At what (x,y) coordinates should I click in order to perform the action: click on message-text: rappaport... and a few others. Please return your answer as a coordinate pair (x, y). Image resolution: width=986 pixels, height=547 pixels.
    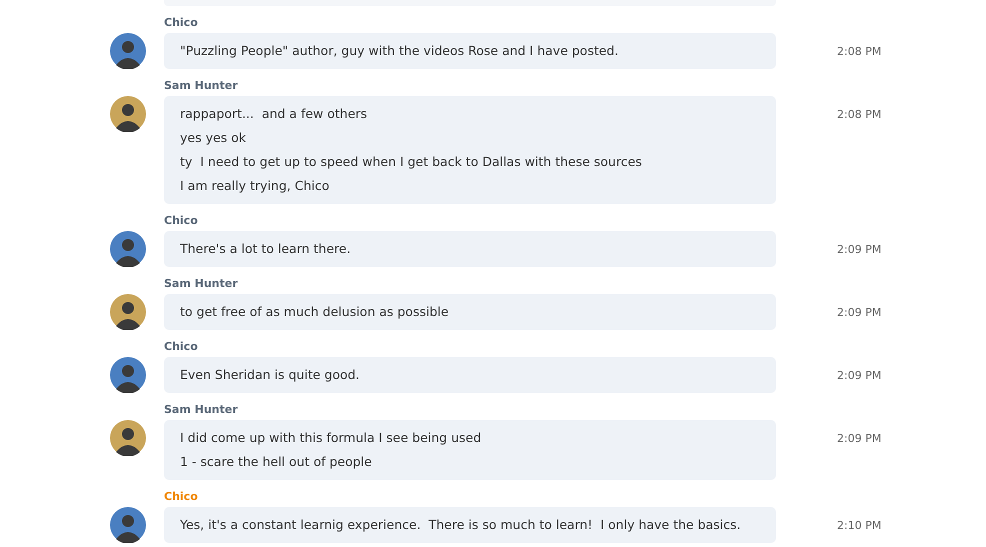
    Looking at the image, I should click on (274, 114).